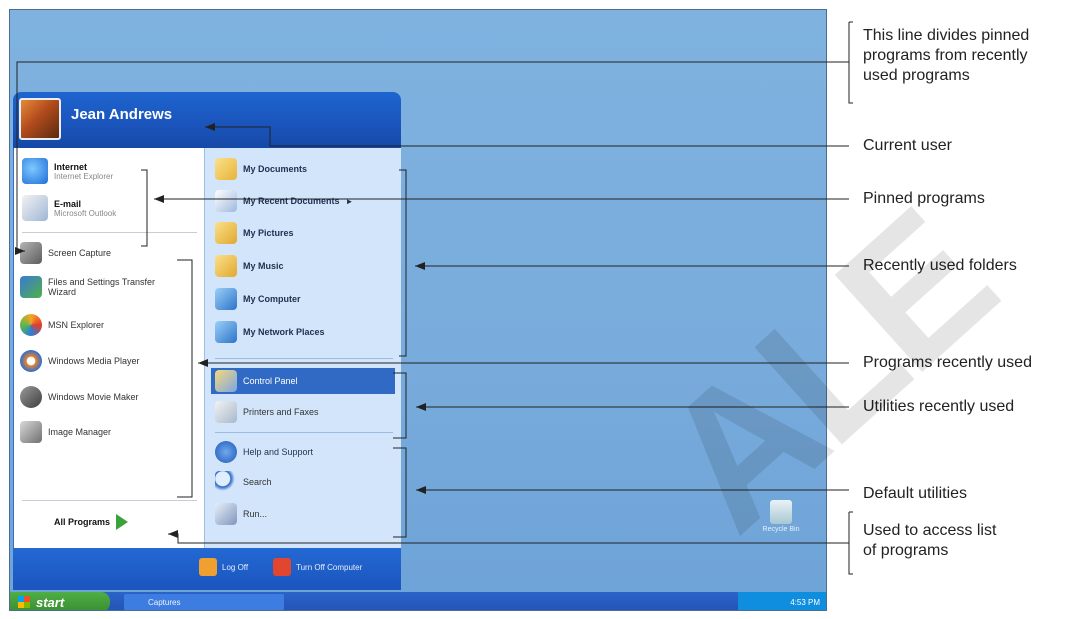  I want to click on bracket-divider-label, so click(850, 63).